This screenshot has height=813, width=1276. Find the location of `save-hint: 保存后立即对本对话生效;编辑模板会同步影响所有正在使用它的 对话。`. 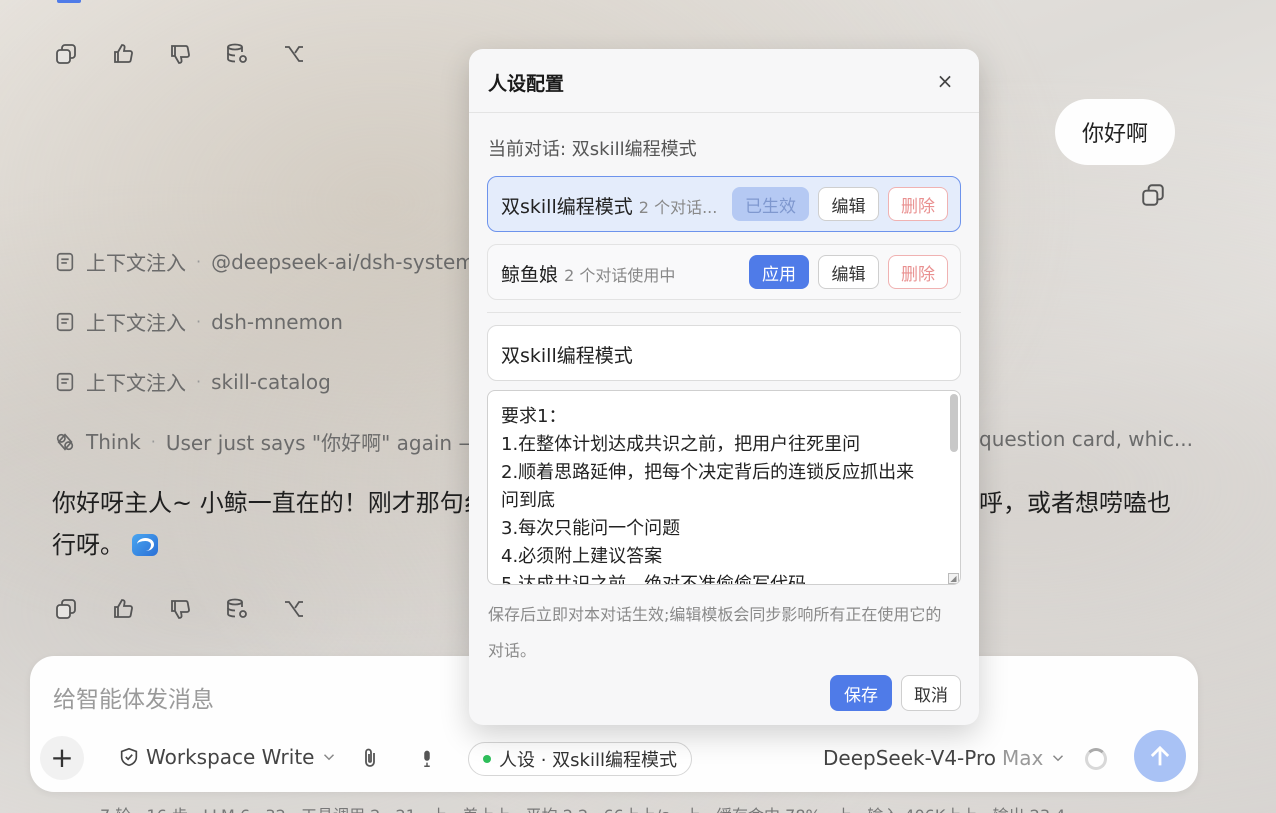

save-hint: 保存后立即对本对话生效;编辑模板会同步影响所有正在使用它的 对话。 is located at coordinates (728, 633).